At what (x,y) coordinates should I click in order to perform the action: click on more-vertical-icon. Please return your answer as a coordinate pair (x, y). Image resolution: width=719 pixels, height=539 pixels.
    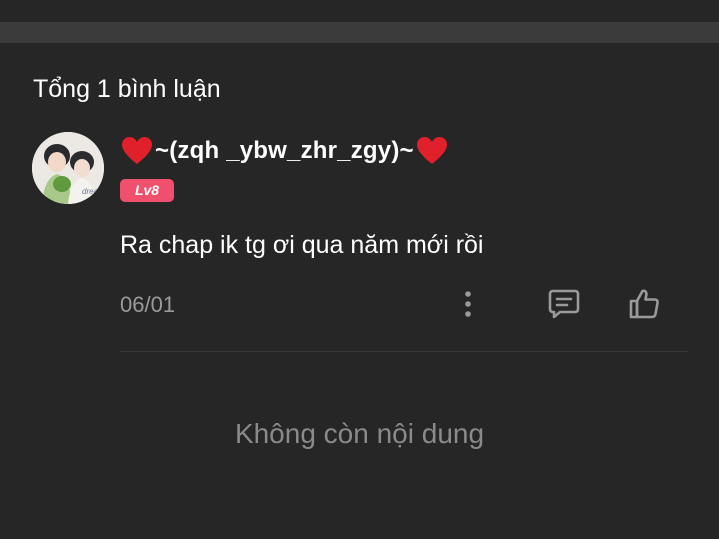
    Looking at the image, I should click on (468, 304).